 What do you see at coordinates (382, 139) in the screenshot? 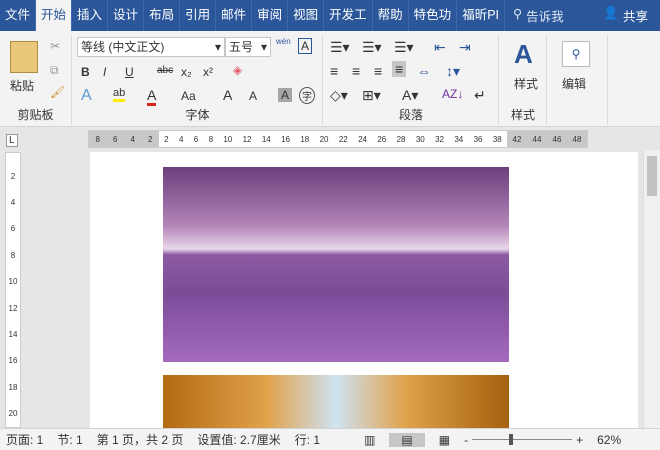
I see `ruler-mark: 26` at bounding box center [382, 139].